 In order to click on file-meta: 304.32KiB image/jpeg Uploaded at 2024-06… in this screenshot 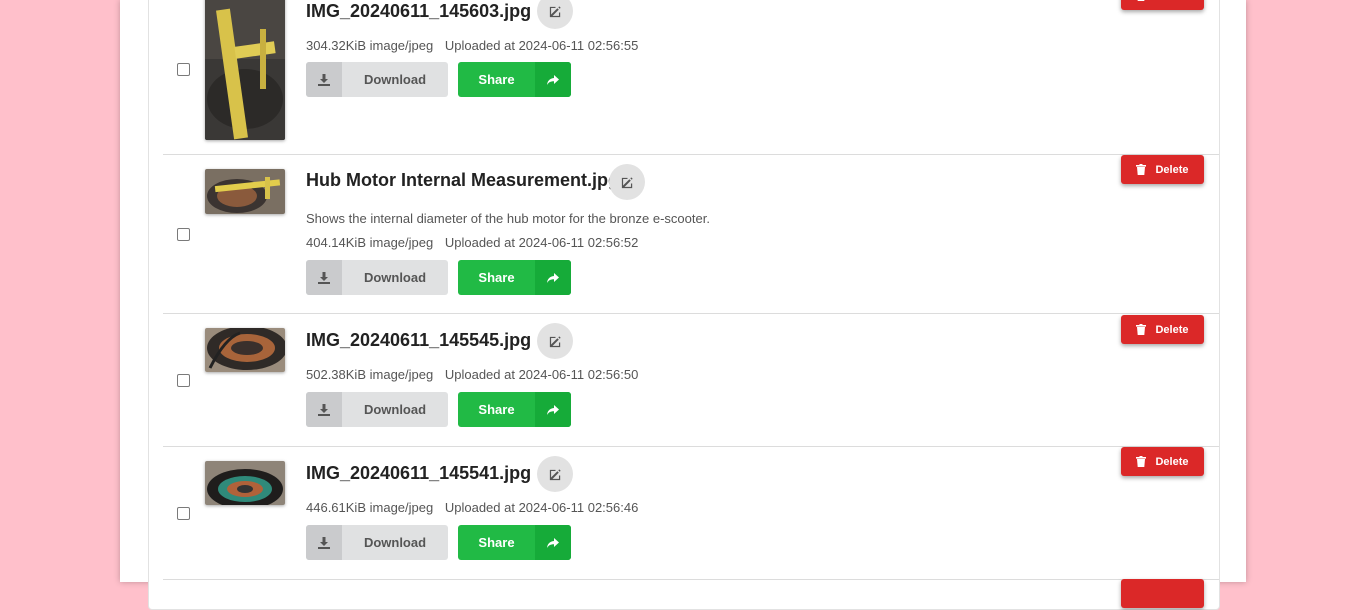, I will do `click(472, 45)`.